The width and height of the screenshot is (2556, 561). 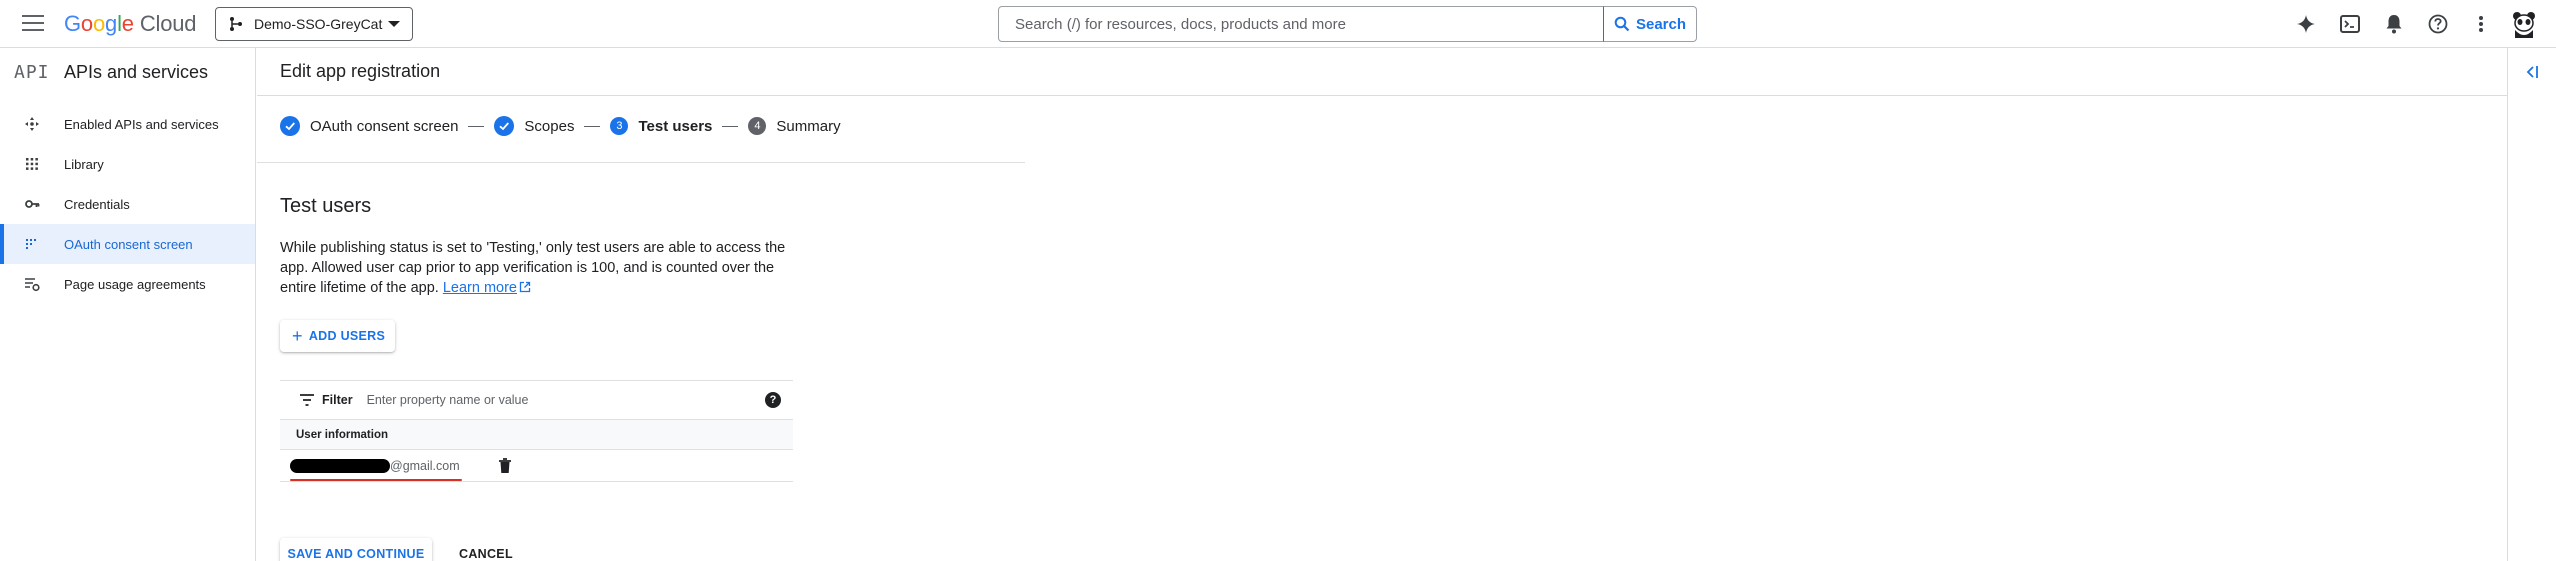 I want to click on search-button: Search, so click(x=1650, y=24).